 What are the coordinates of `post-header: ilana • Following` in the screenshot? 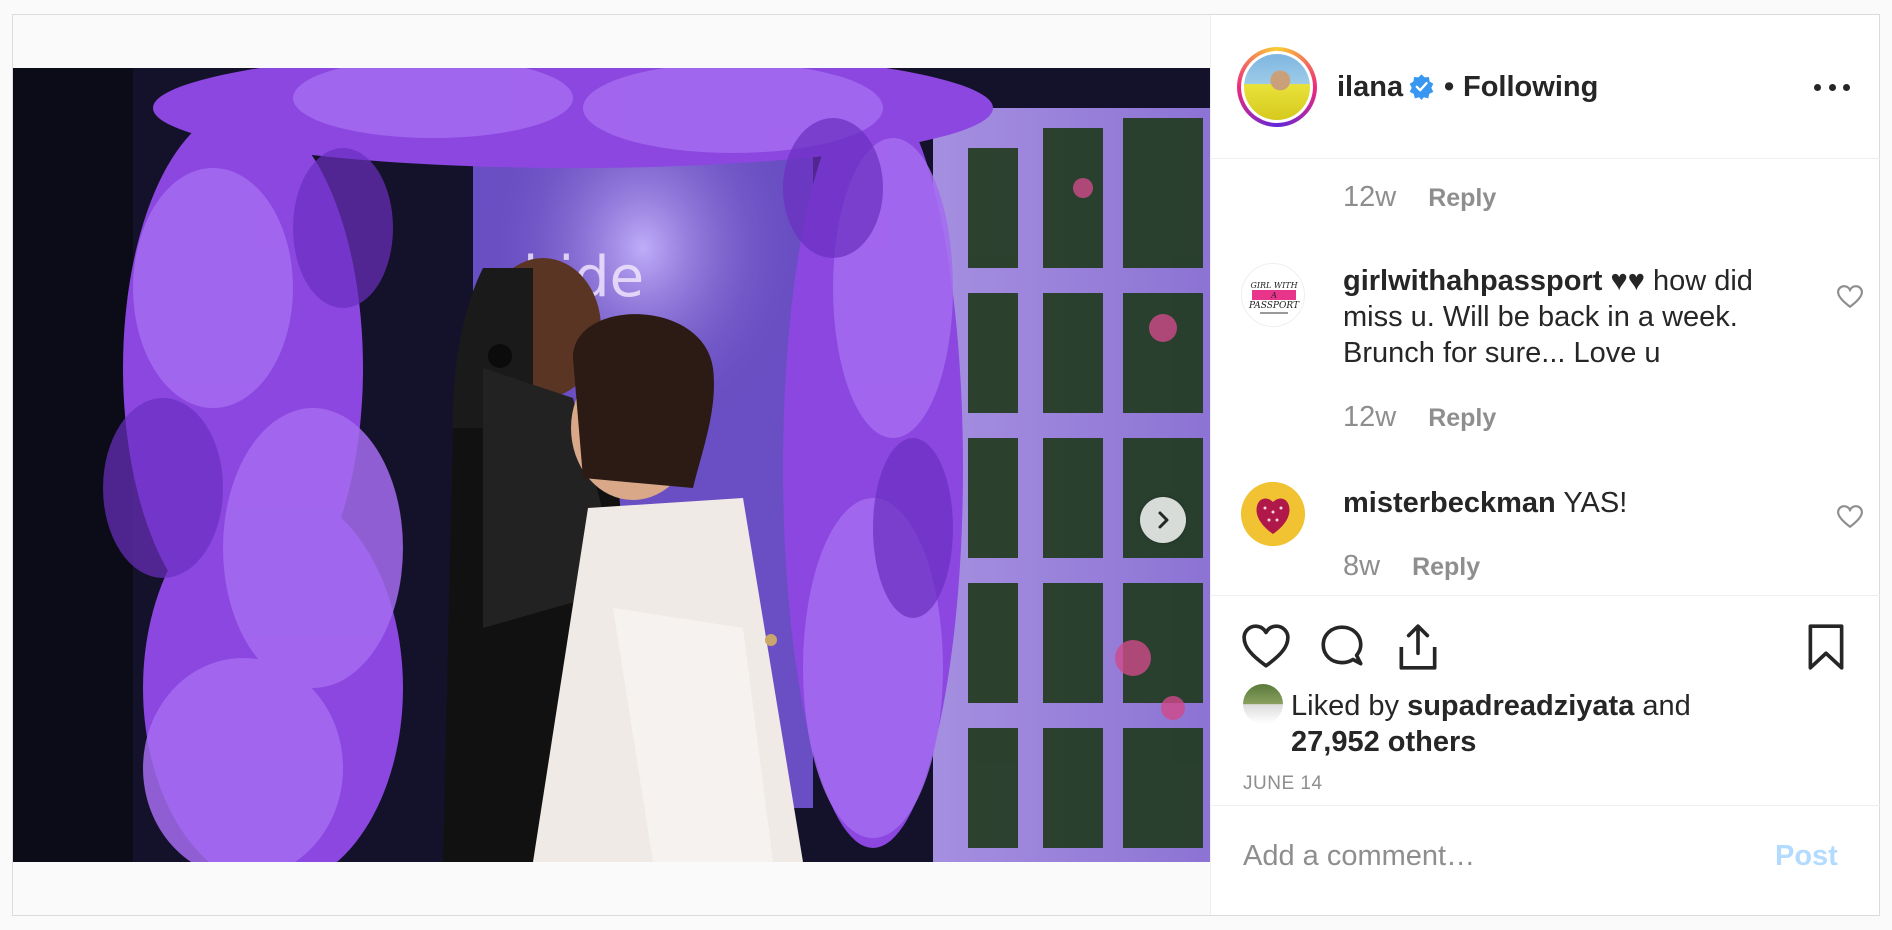 It's located at (1545, 87).